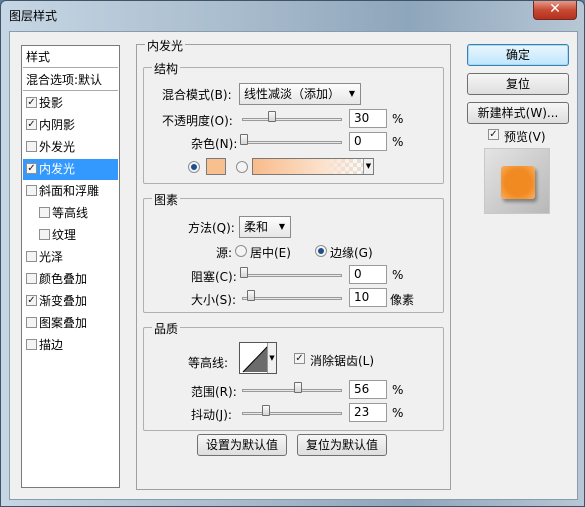 This screenshot has width=585, height=507. Describe the element at coordinates (51, 103) in the screenshot. I see `style-item-1-label: 投影` at that location.